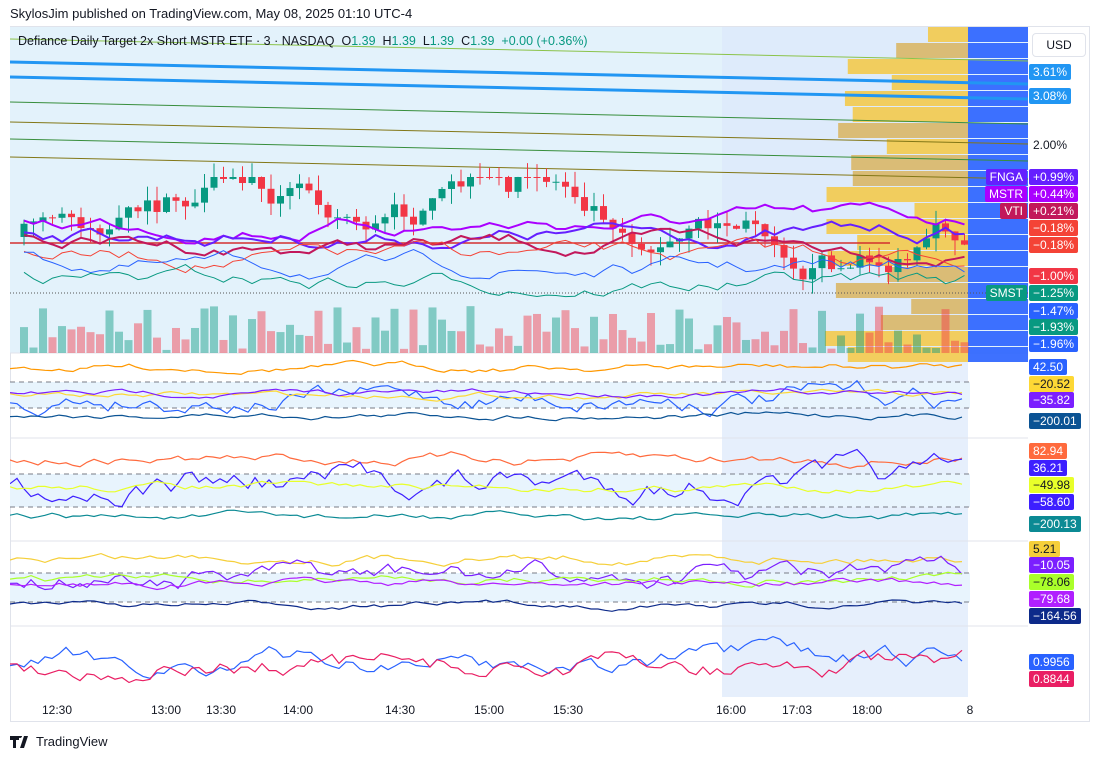 The image size is (1100, 759). I want to click on price-label: −0.18%, so click(1054, 245).